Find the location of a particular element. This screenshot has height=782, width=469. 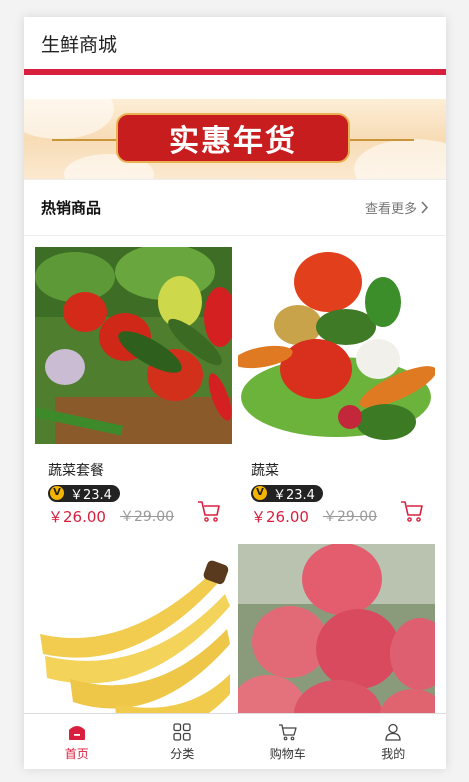

grid-icon is located at coordinates (182, 731).